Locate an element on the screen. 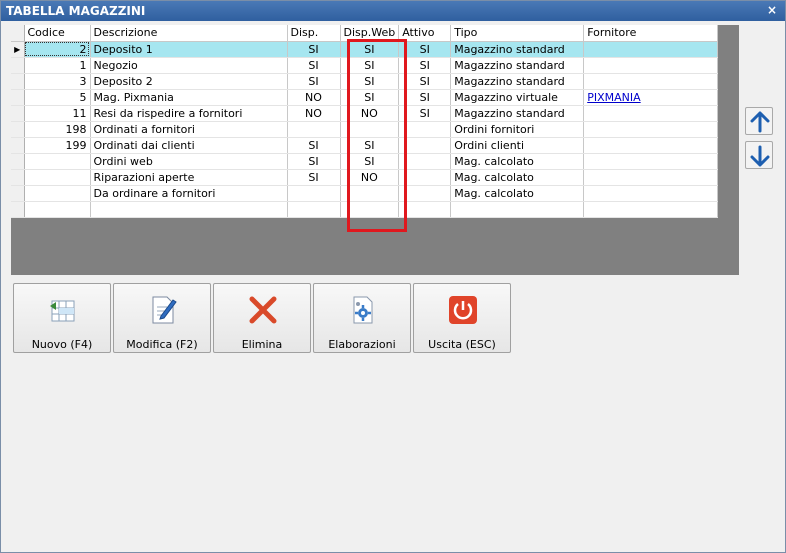  row-indicator: ▶ is located at coordinates (18, 49).